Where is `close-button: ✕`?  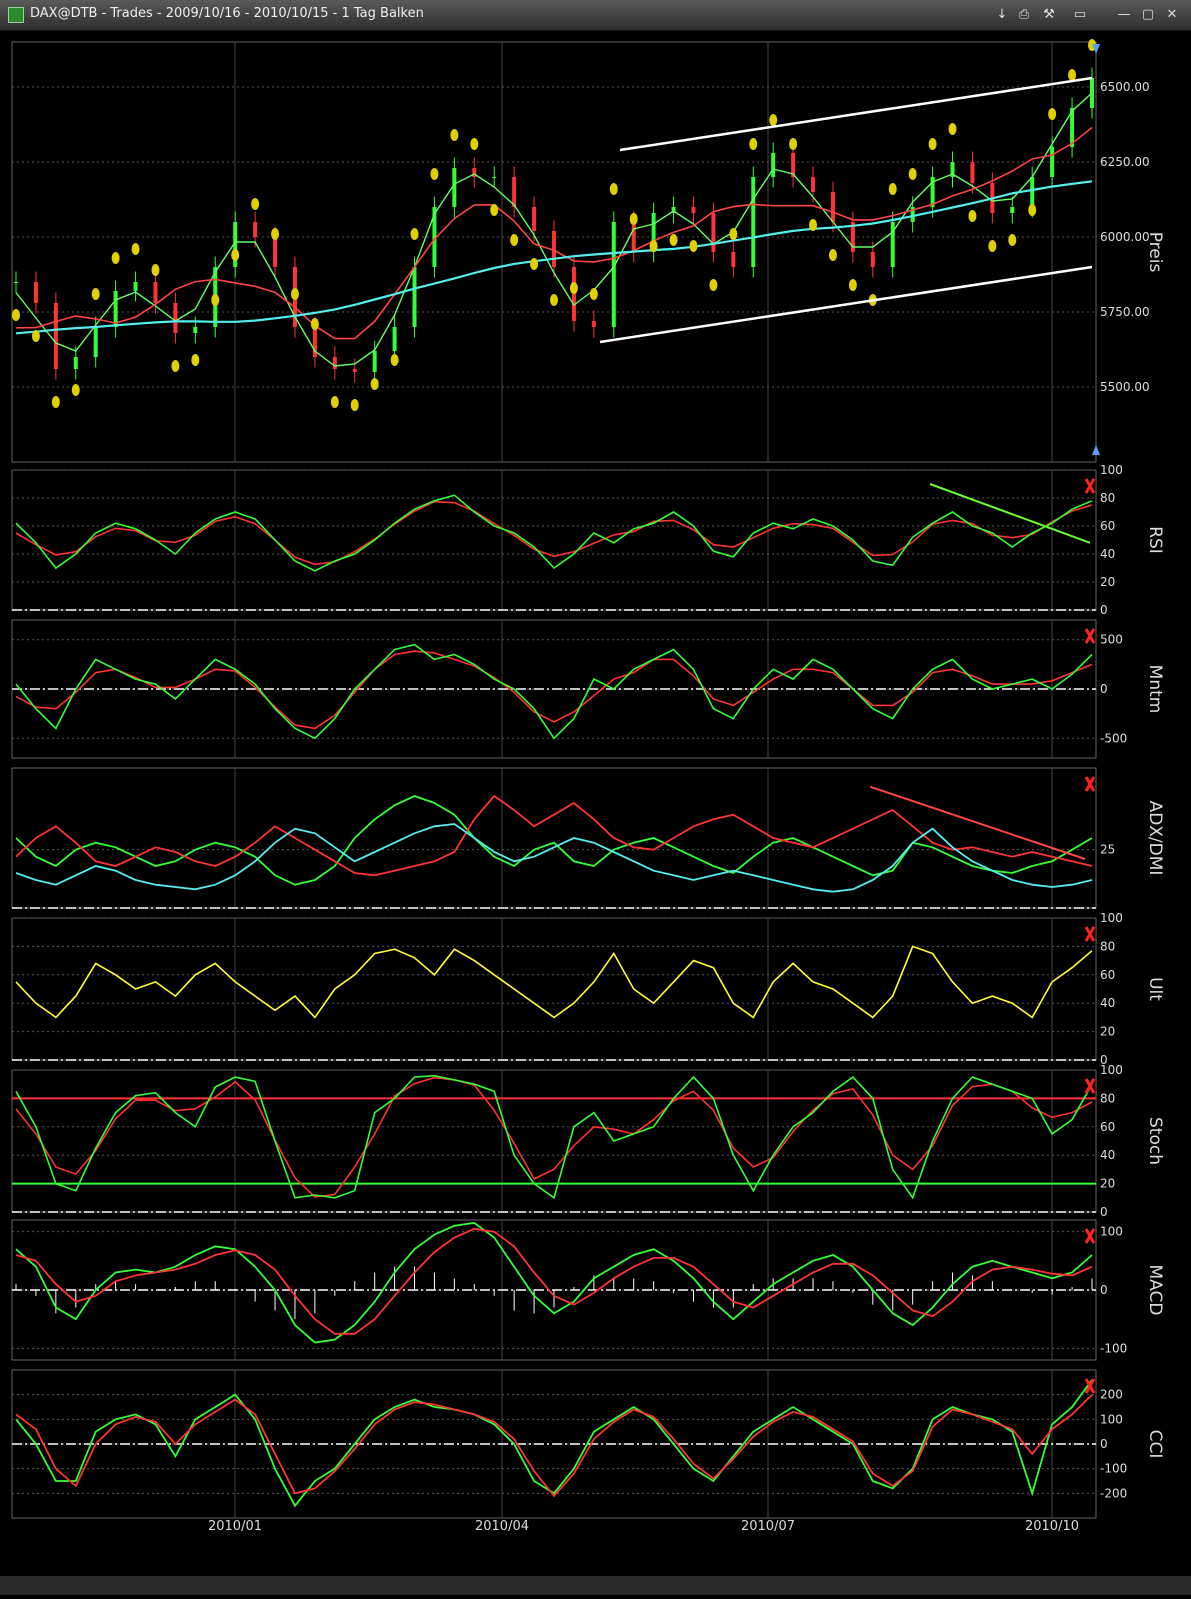
close-button: ✕ is located at coordinates (1172, 15).